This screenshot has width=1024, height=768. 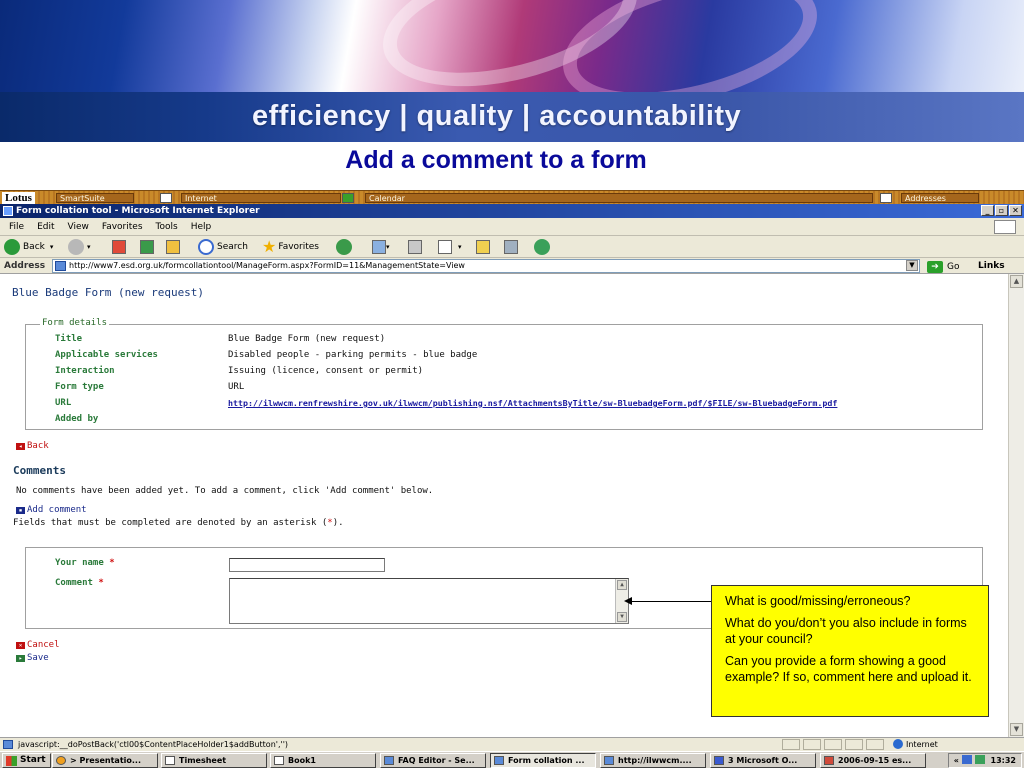 What do you see at coordinates (167, 227) in the screenshot?
I see `menu-tools: Tools` at bounding box center [167, 227].